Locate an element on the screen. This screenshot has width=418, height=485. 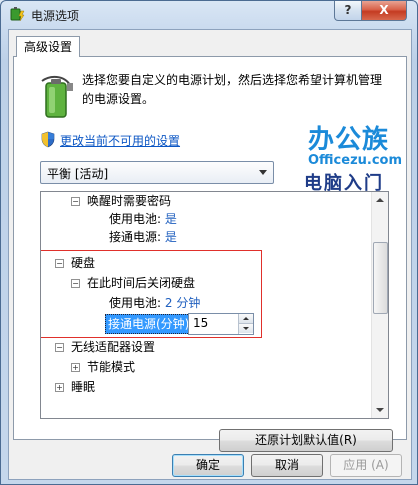
tree-item-power-saving-mode: + 节能模式 is located at coordinates (103, 367).